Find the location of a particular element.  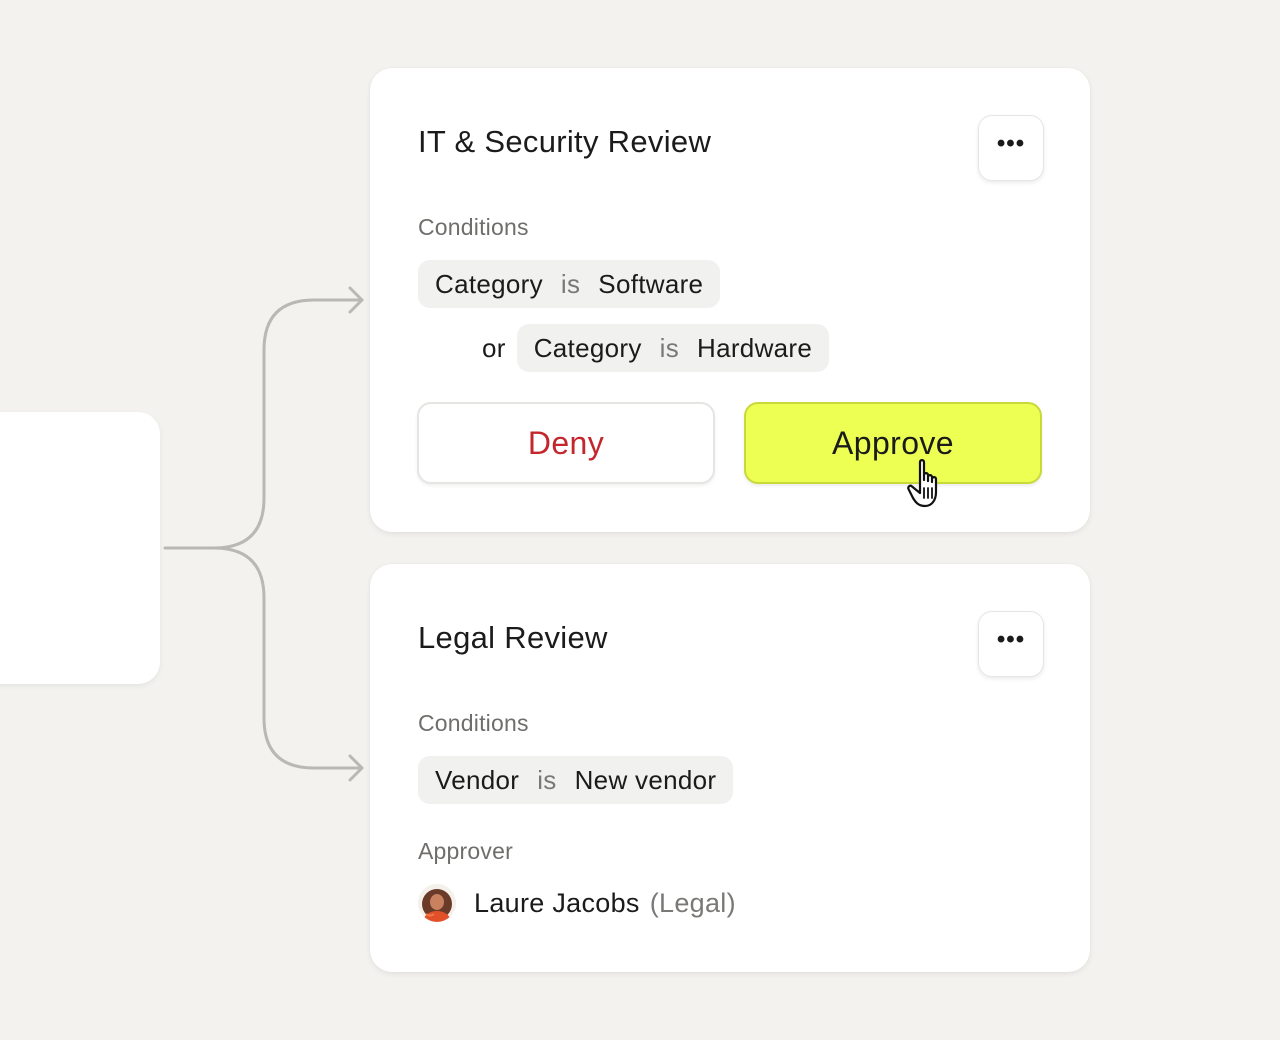

avatar is located at coordinates (437, 903).